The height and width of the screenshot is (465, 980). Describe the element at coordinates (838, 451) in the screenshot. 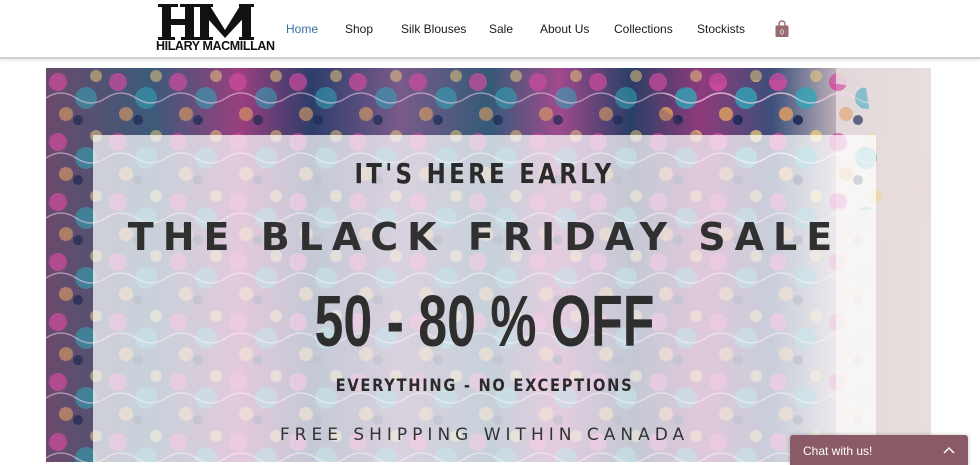

I see `chat-label: Chat with us!` at that location.